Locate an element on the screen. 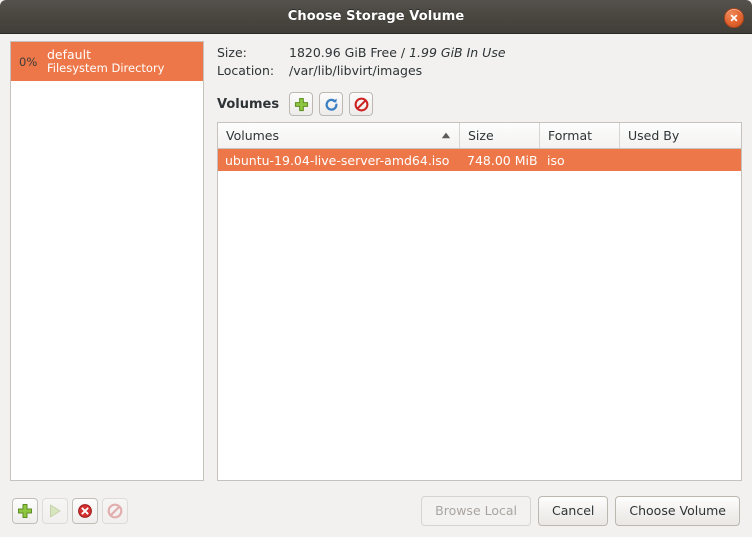  pool-name: default is located at coordinates (69, 55).